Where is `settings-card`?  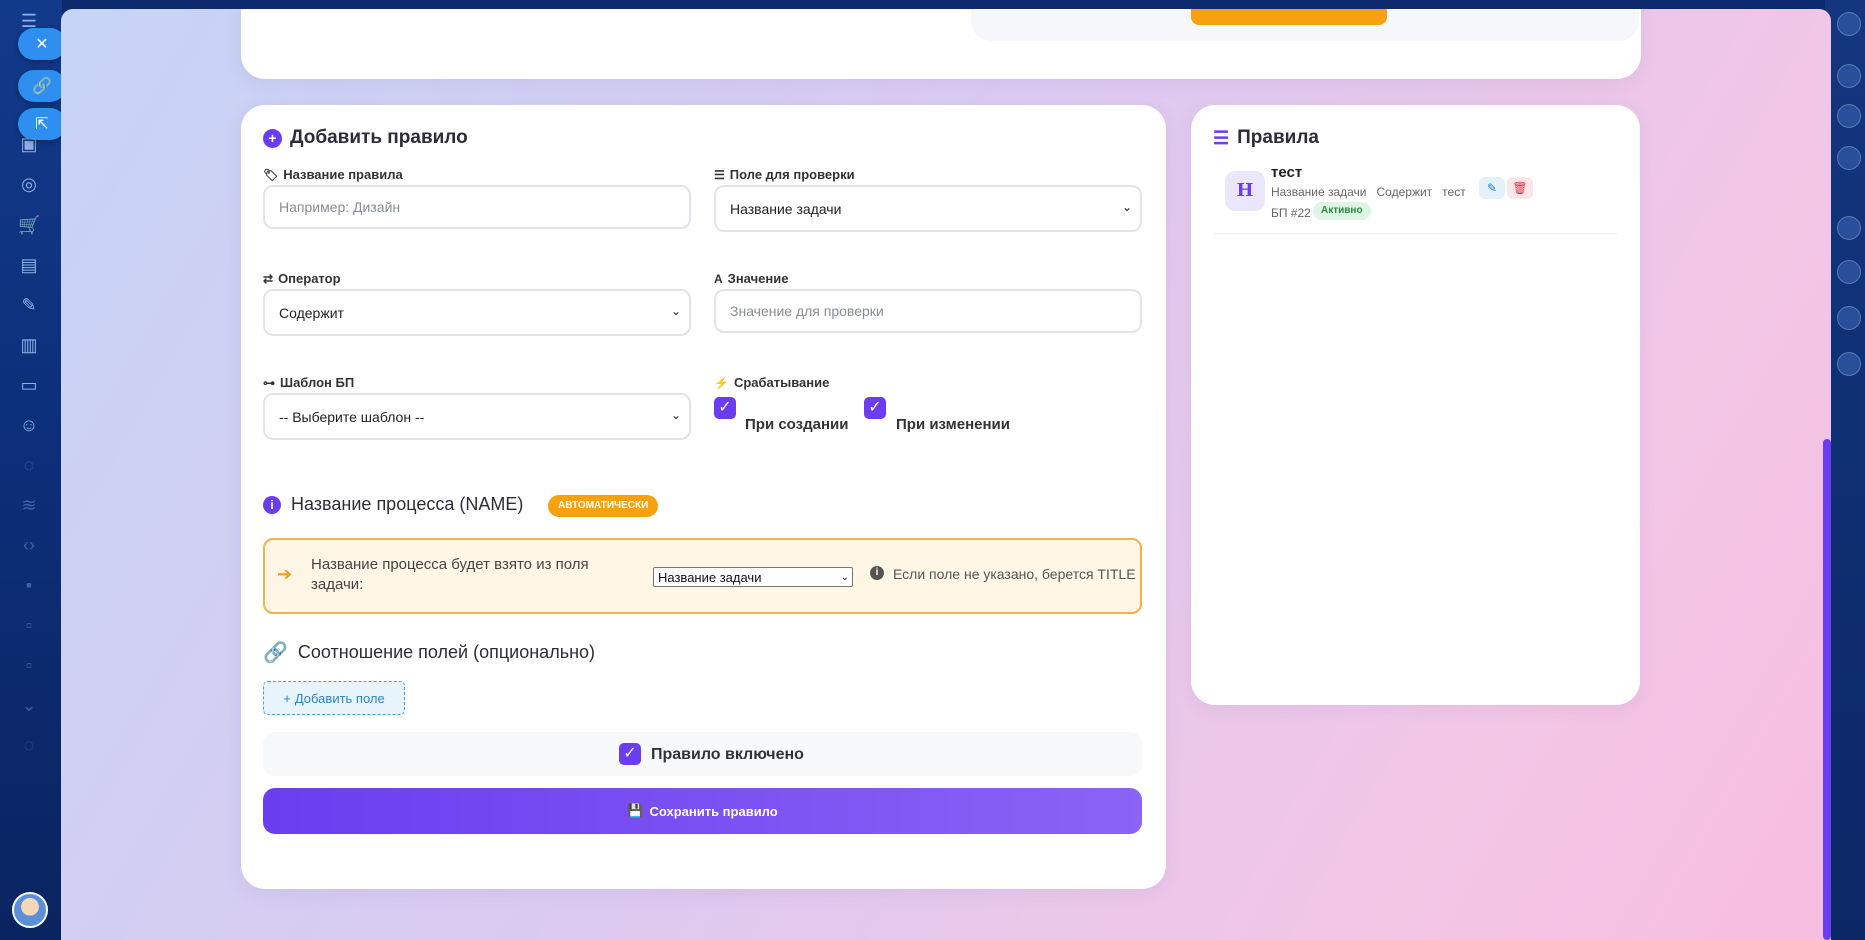 settings-card is located at coordinates (941, 44).